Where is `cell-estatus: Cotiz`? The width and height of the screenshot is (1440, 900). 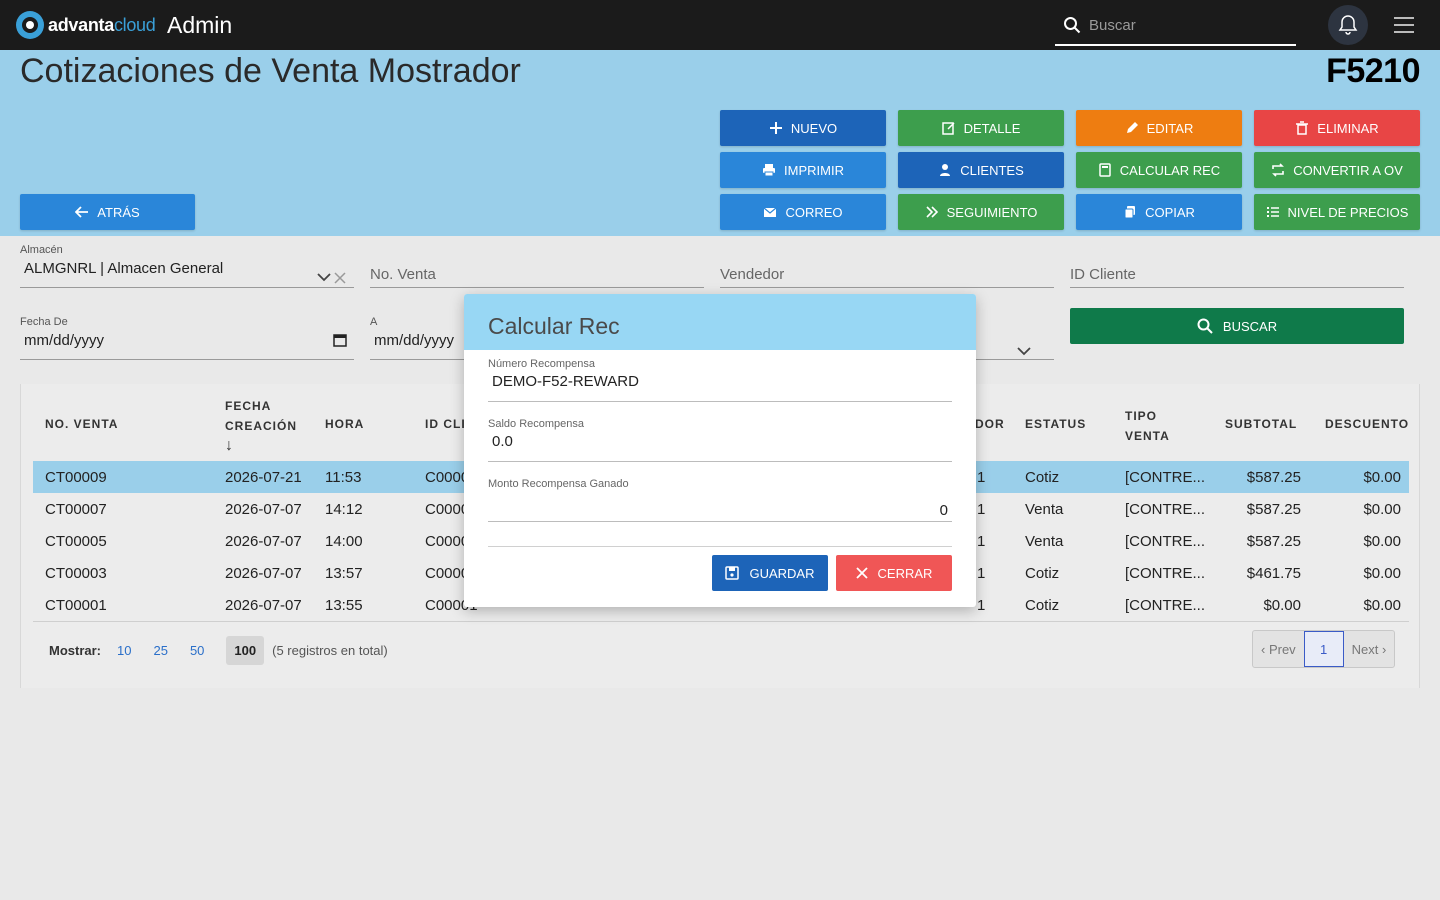
cell-estatus: Cotiz is located at coordinates (1042, 605).